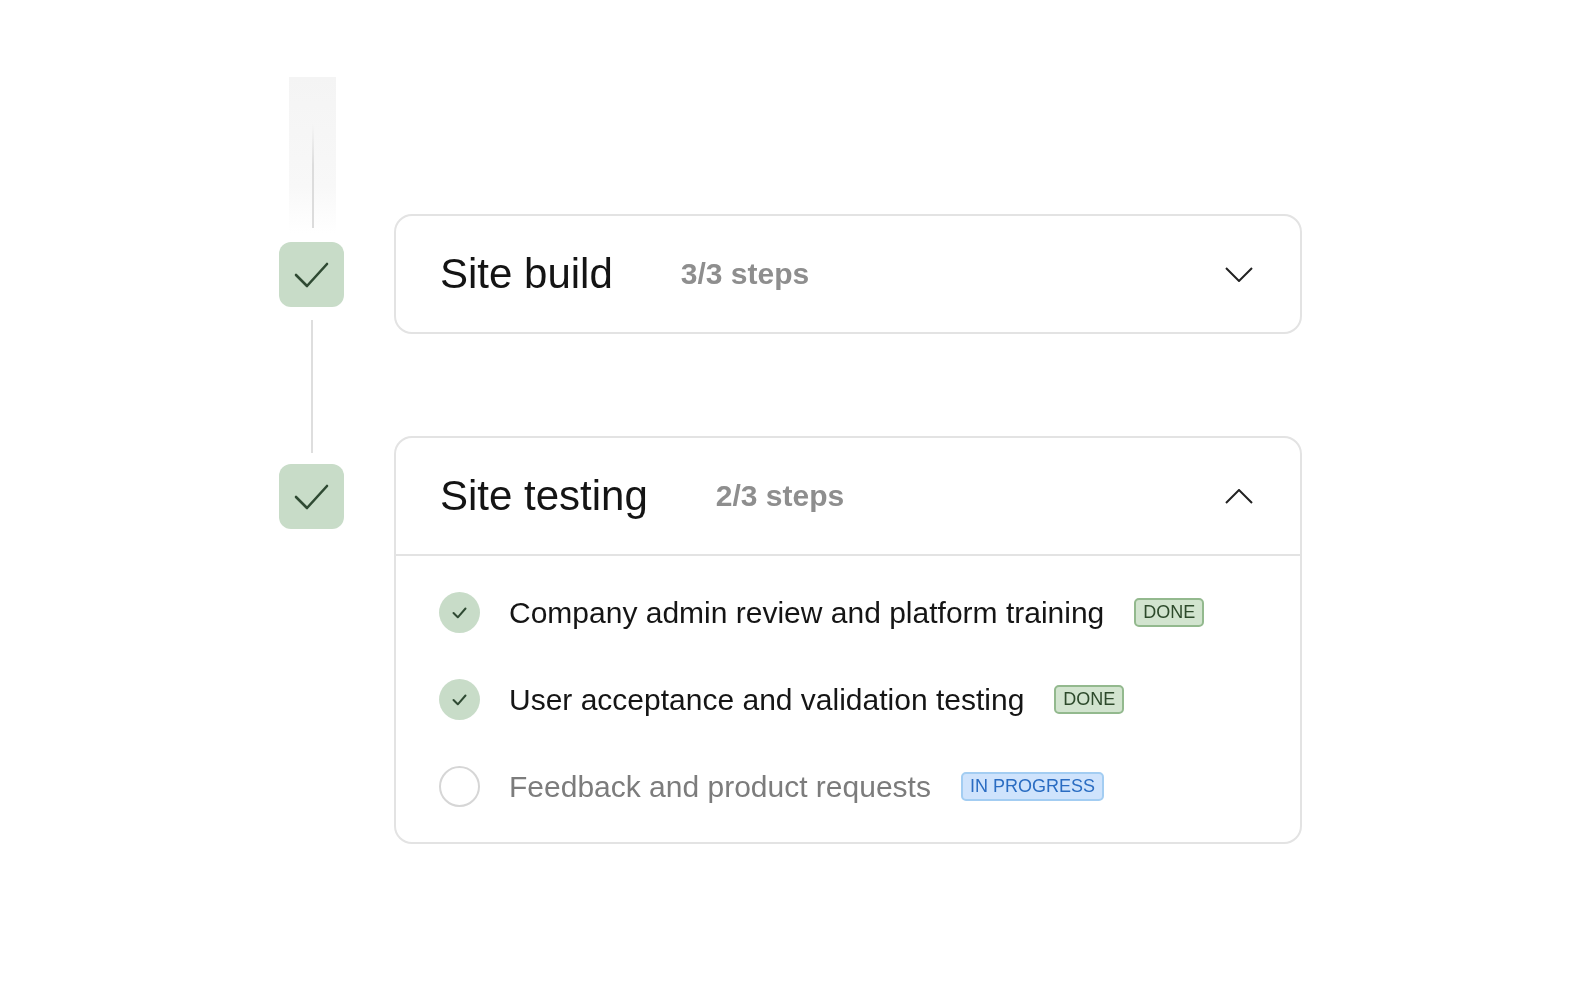 This screenshot has width=1590, height=1006. What do you see at coordinates (767, 699) in the screenshot?
I see `step-label: User acceptance and validation testing` at bounding box center [767, 699].